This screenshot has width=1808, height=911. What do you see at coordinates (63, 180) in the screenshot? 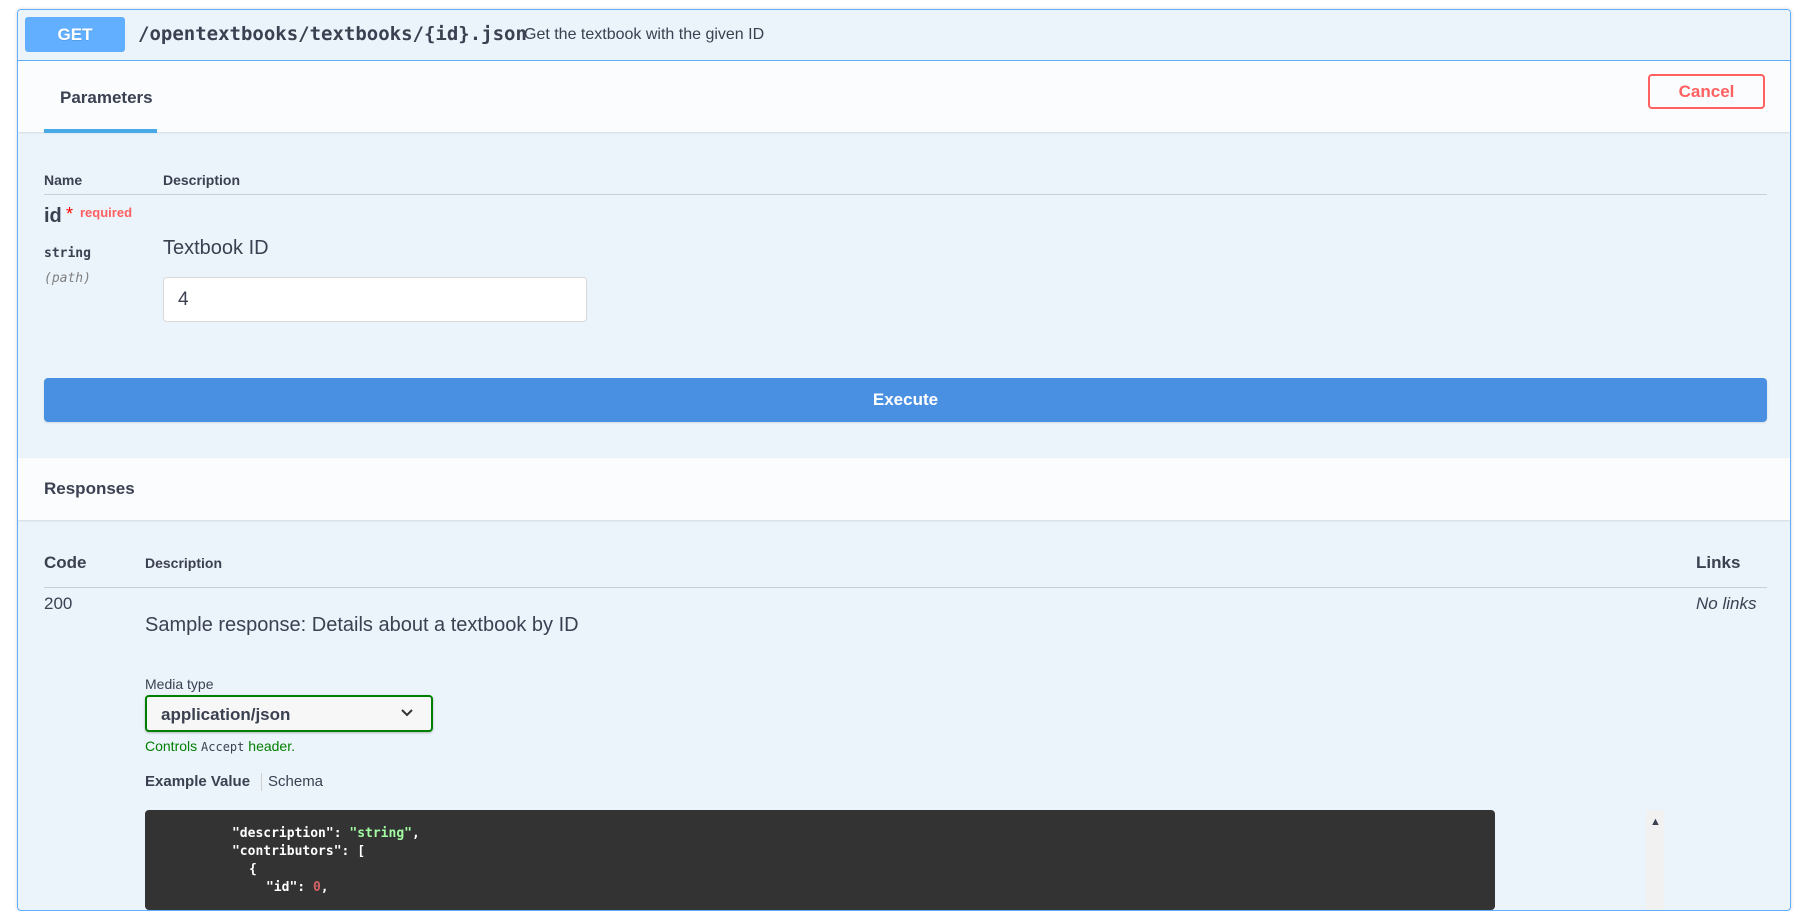
I see `column-name-header: Name` at bounding box center [63, 180].